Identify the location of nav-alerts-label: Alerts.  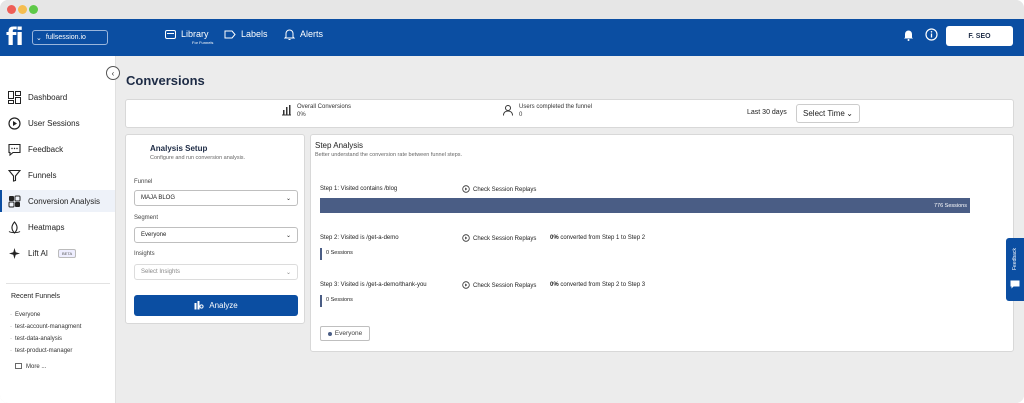
(312, 34).